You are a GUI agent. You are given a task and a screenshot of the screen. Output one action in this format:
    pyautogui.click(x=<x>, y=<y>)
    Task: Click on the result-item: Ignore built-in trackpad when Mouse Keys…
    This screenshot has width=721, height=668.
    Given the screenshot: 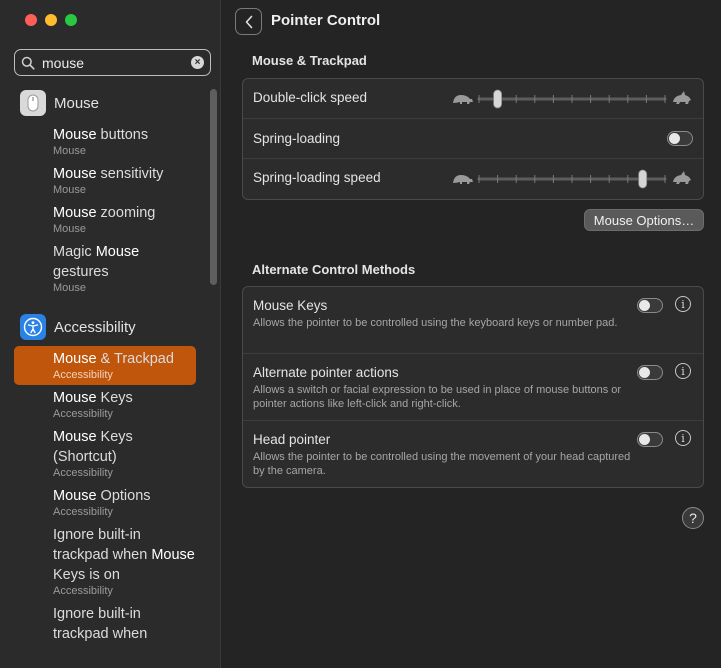 What is the action you would take?
    pyautogui.click(x=98, y=561)
    